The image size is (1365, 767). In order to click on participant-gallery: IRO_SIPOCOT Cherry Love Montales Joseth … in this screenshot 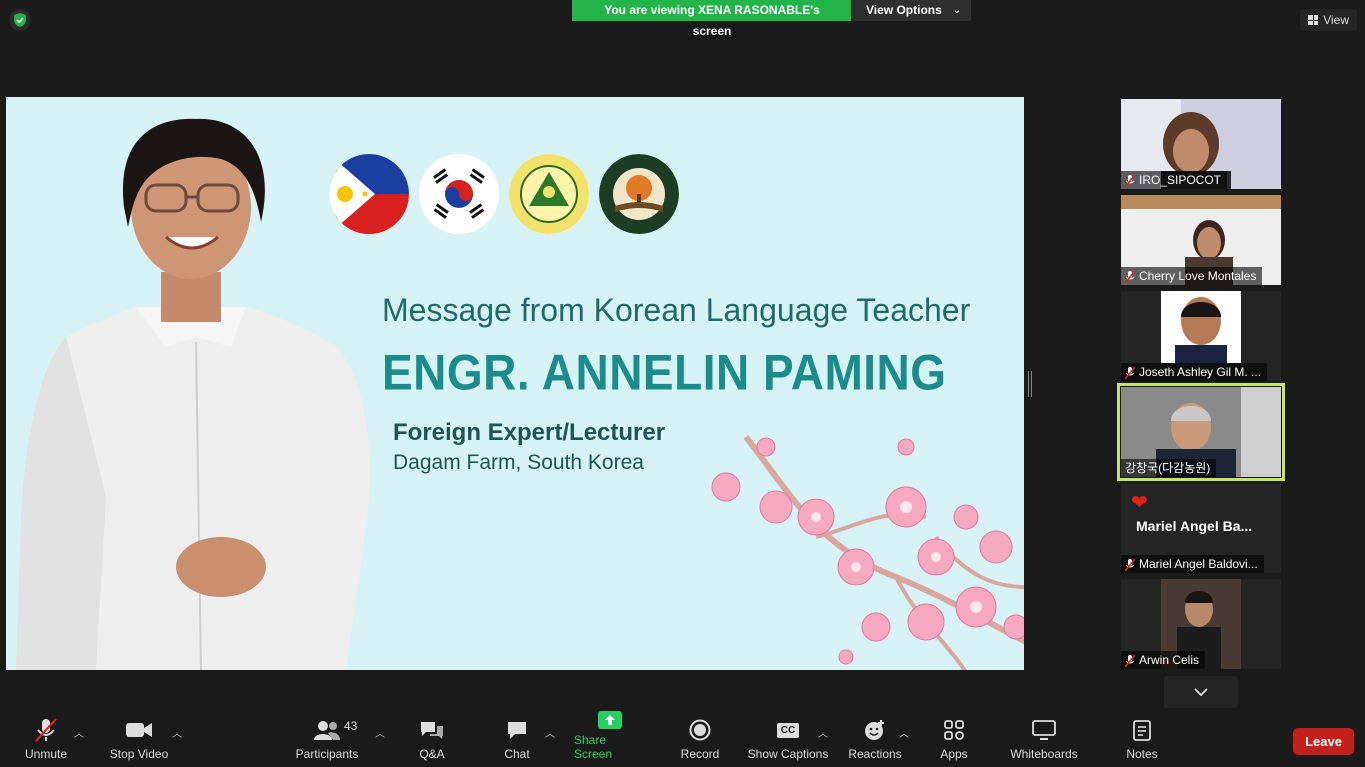, I will do `click(1201, 387)`.